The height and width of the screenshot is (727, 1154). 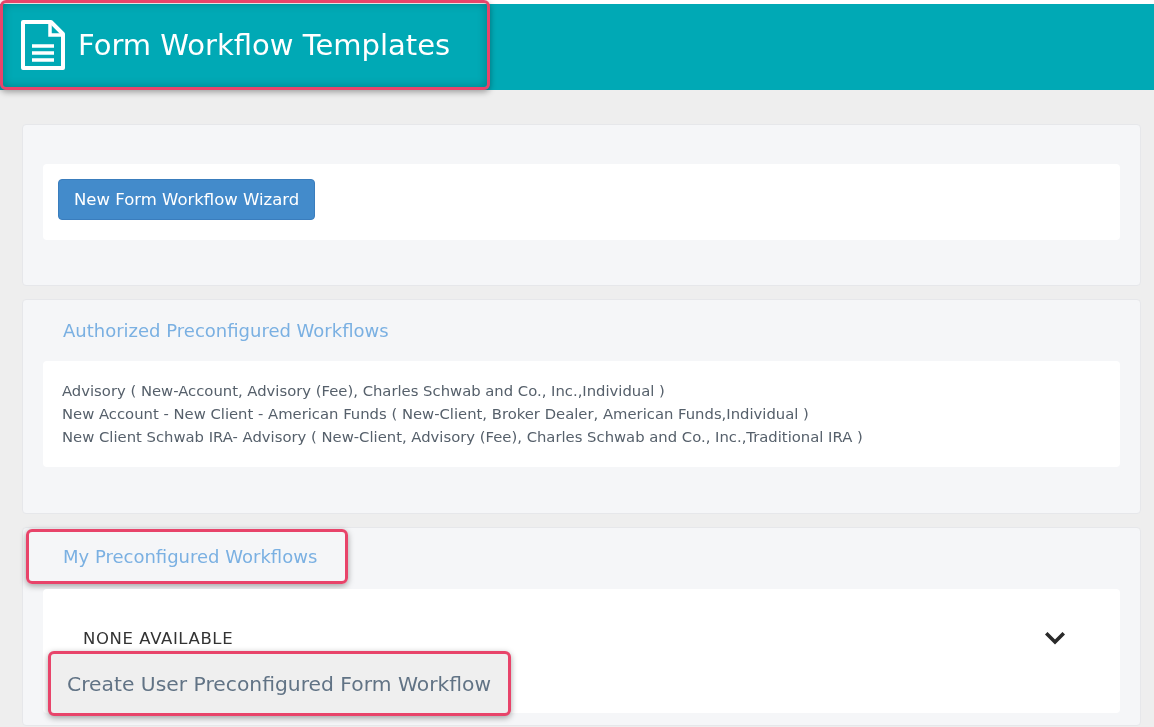 I want to click on workflow-item: New Account - New Client - American Funds ( New-Client, Broker Dealer, American Funds,Individual ), so click(x=436, y=414).